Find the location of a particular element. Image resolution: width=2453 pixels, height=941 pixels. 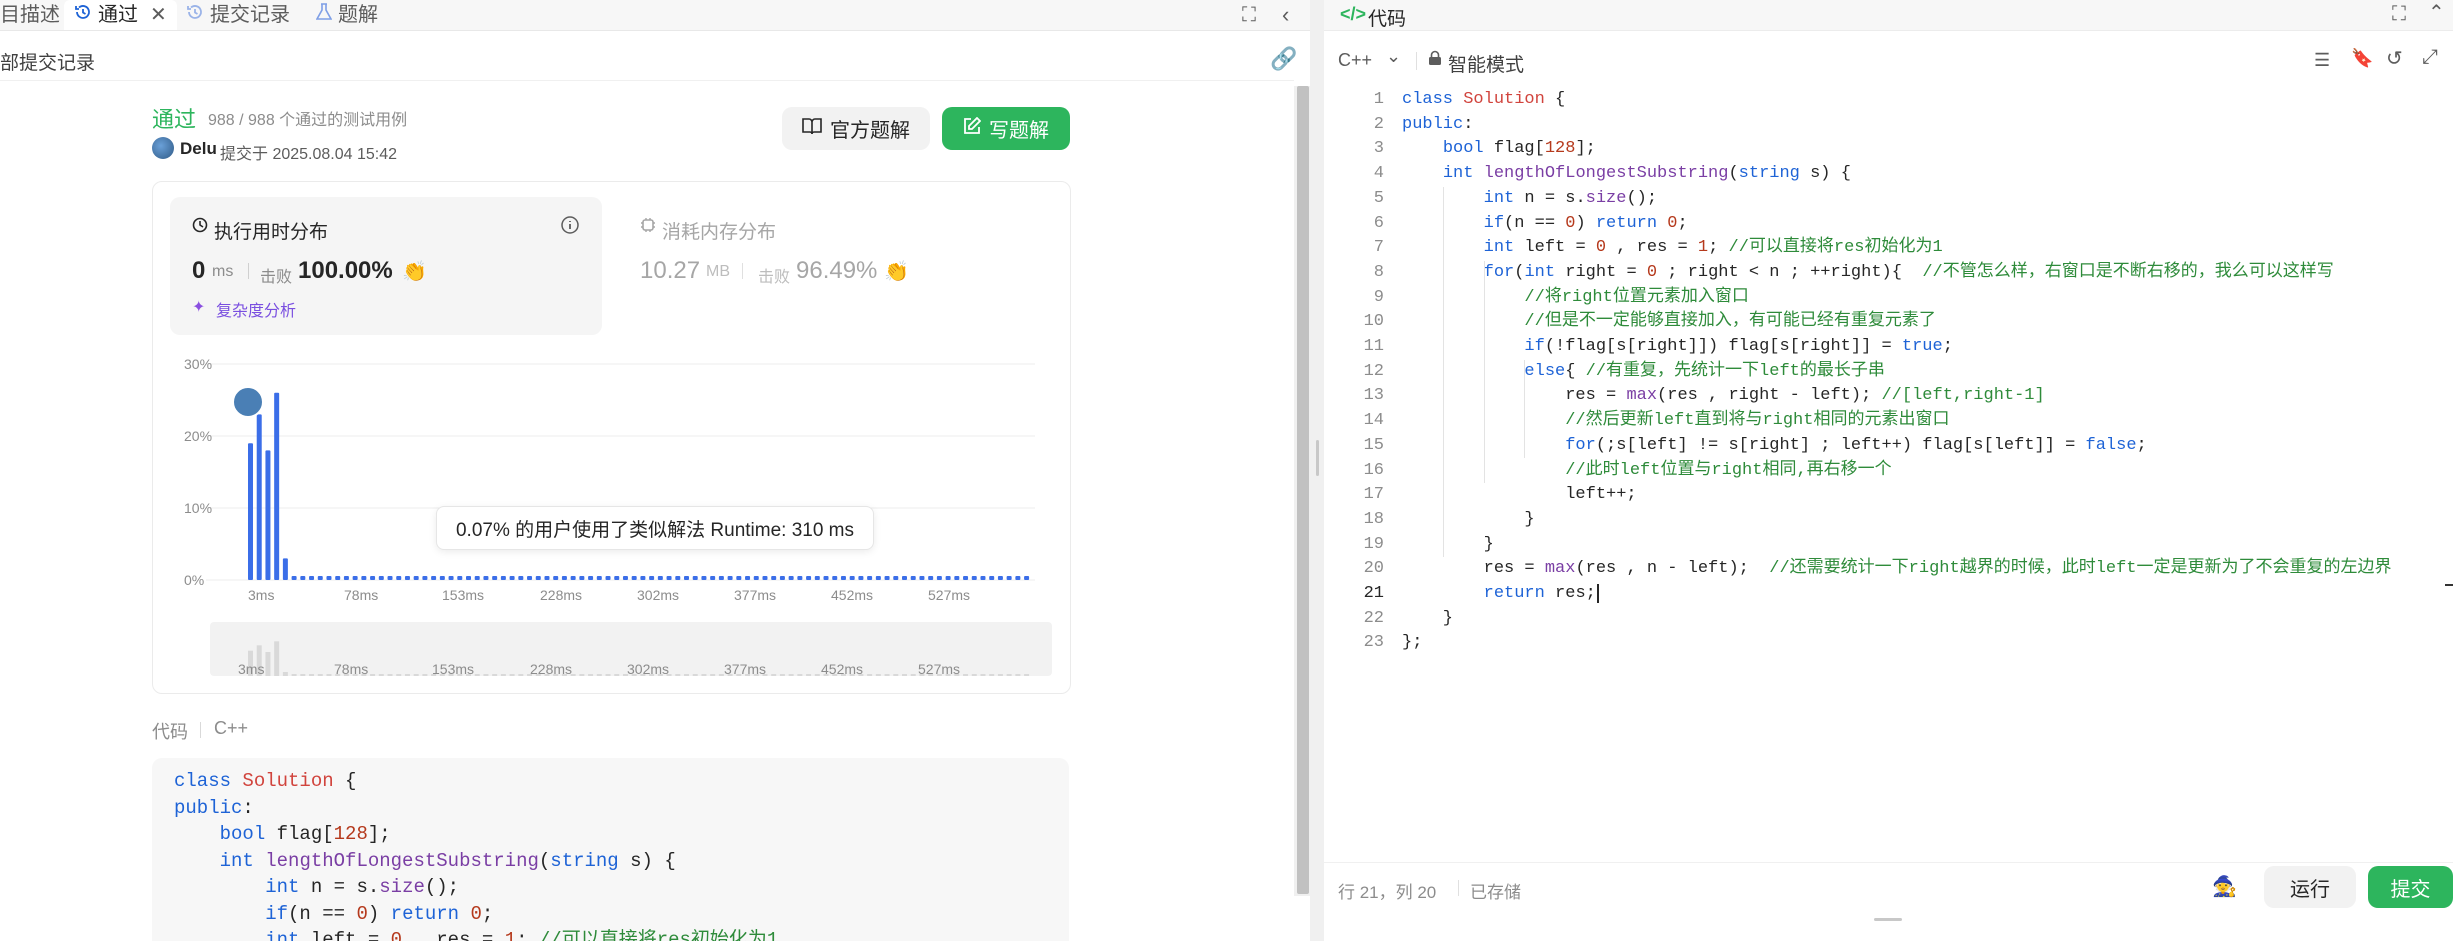

code-line: int left = 0 , res = 1; //可以直接将res初始化为1 is located at coordinates (1672, 248).